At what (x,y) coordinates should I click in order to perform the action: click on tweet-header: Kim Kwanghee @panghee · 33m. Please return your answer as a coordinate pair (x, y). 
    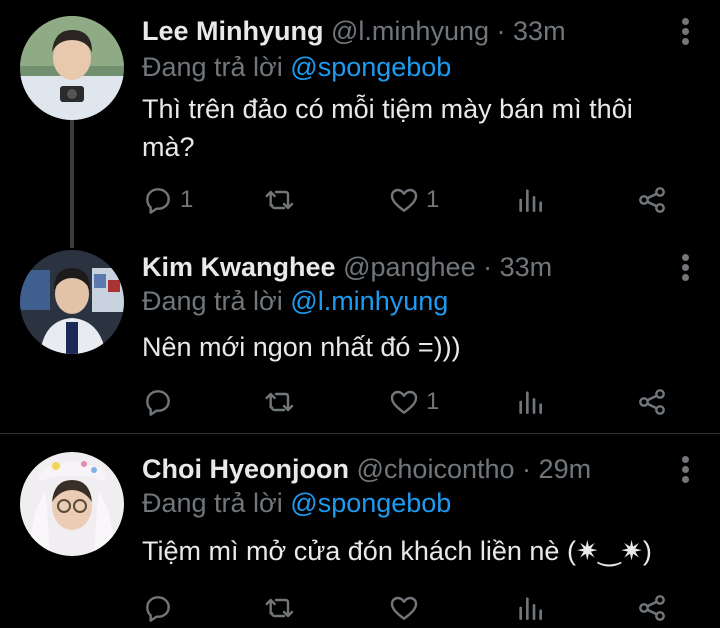
    Looking at the image, I should click on (347, 267).